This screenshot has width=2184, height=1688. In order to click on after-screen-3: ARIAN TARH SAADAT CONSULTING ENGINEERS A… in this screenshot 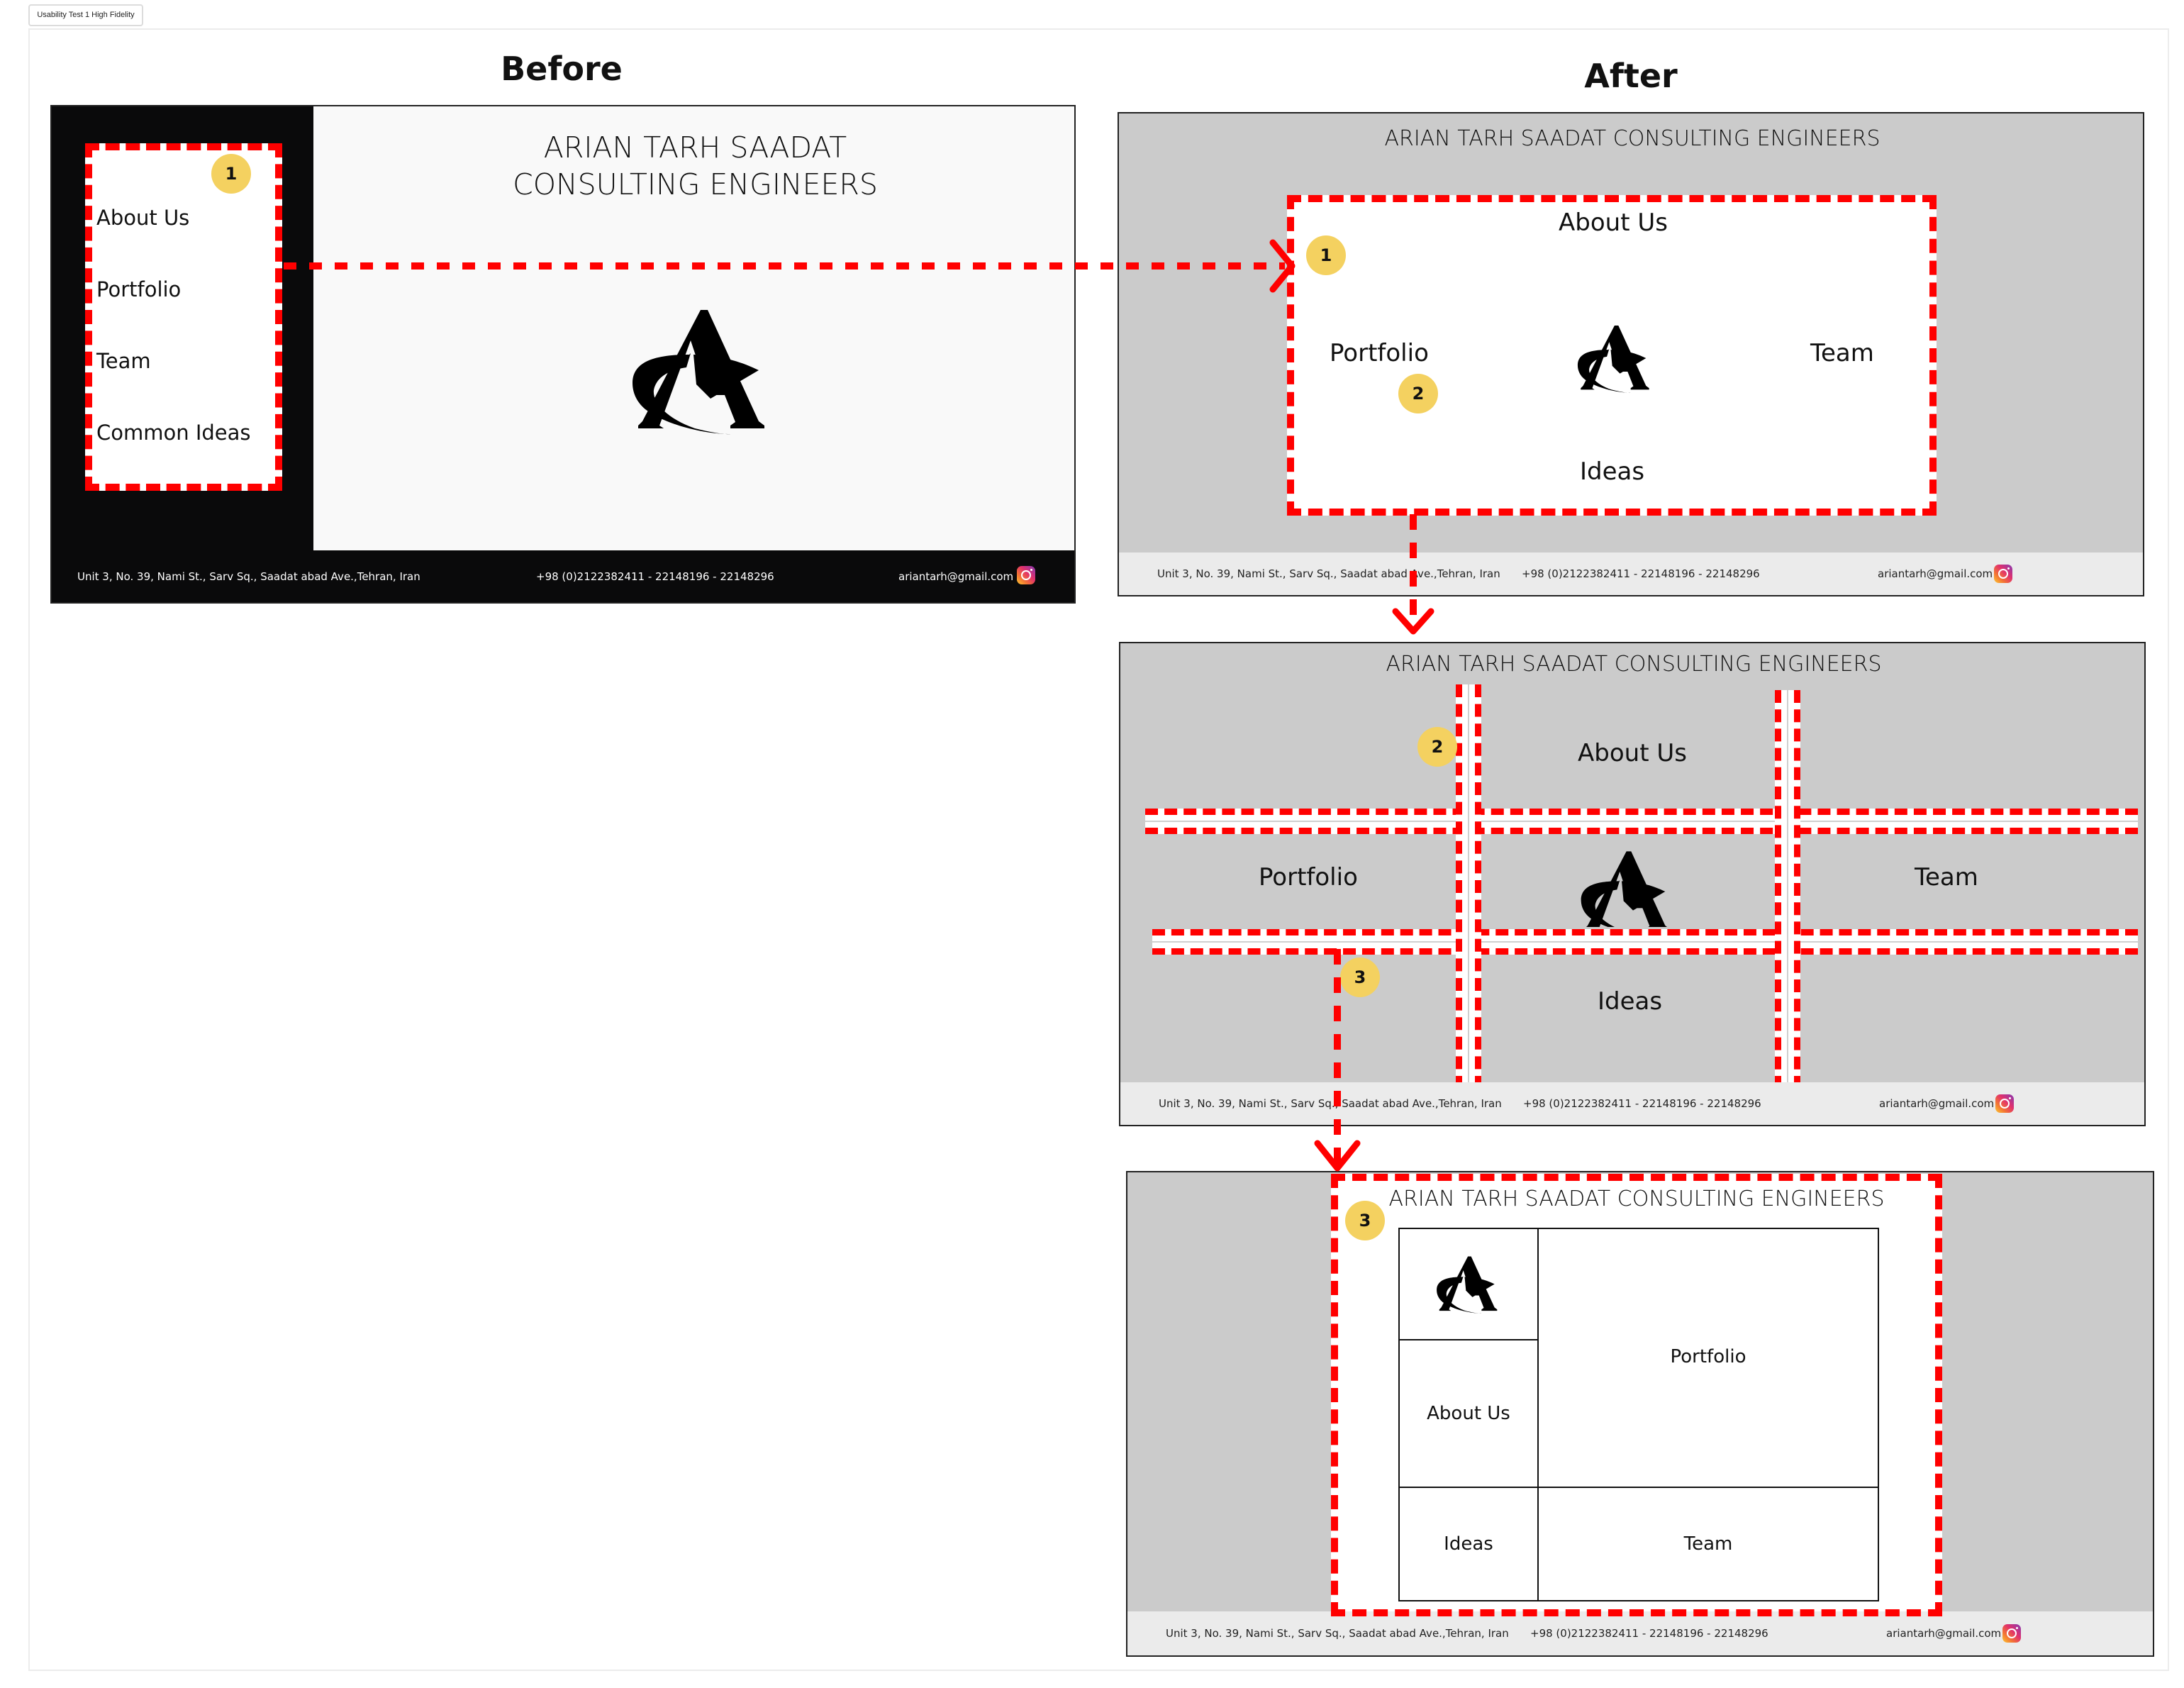, I will do `click(1640, 1414)`.